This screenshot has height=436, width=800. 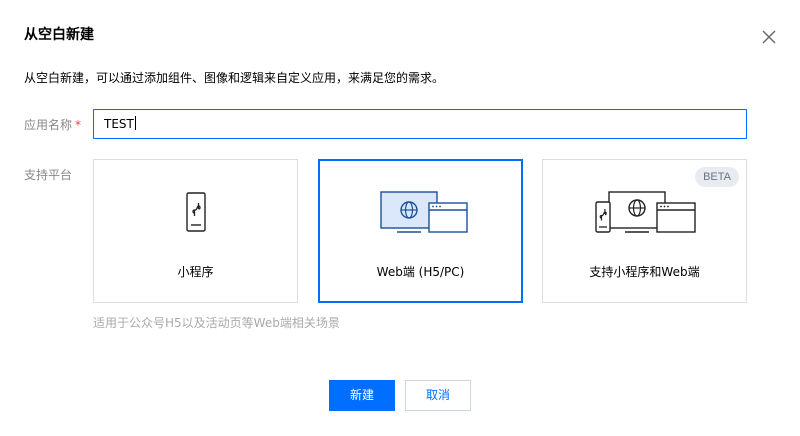 What do you see at coordinates (362, 395) in the screenshot?
I see `create-button: 新建` at bounding box center [362, 395].